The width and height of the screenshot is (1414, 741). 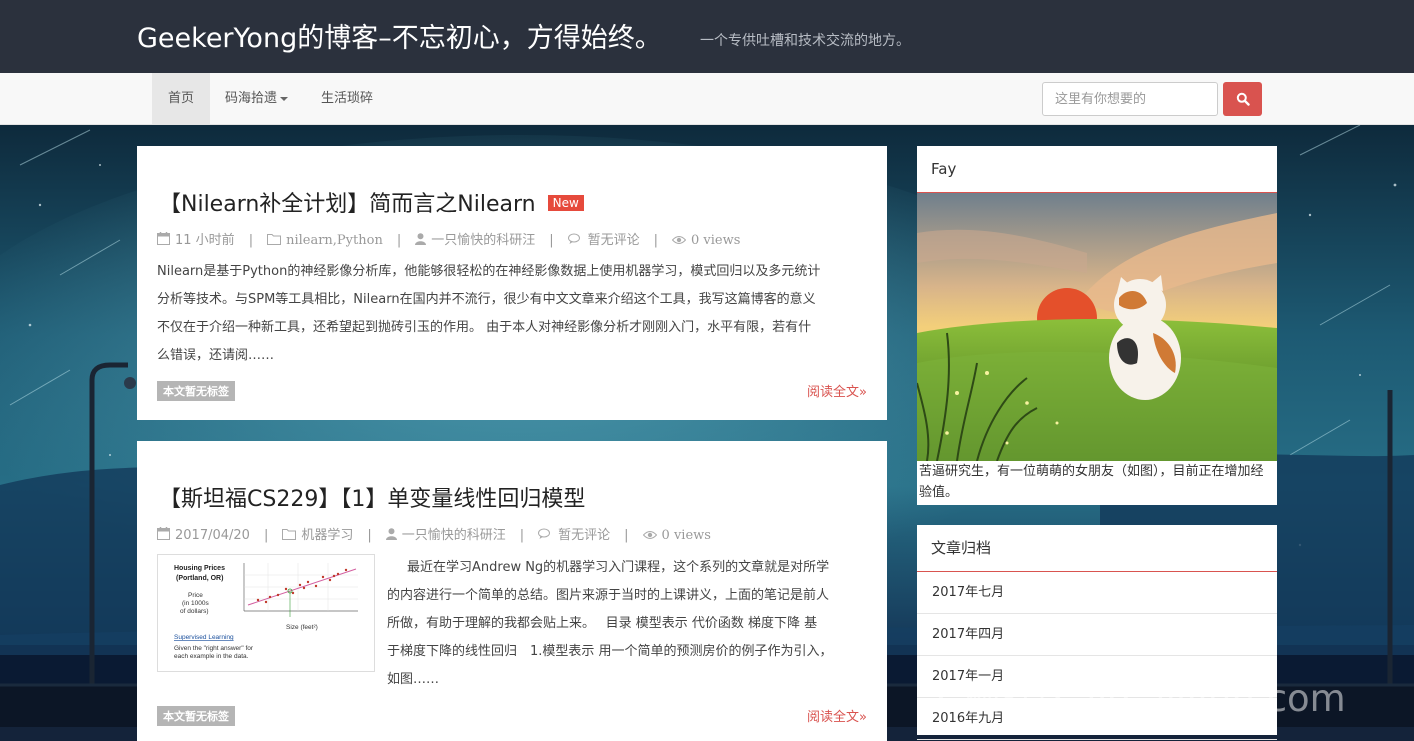 What do you see at coordinates (199, 568) in the screenshot?
I see `thumb-heading: Housing Prices` at bounding box center [199, 568].